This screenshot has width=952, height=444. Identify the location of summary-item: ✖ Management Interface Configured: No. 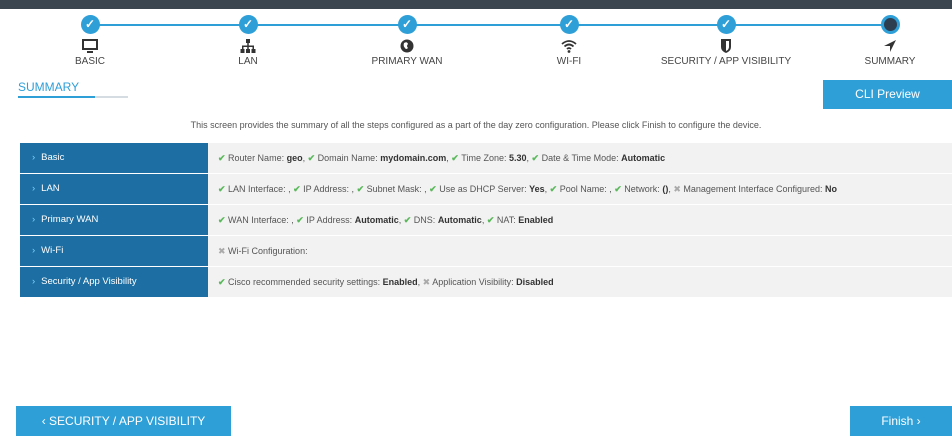
(755, 189).